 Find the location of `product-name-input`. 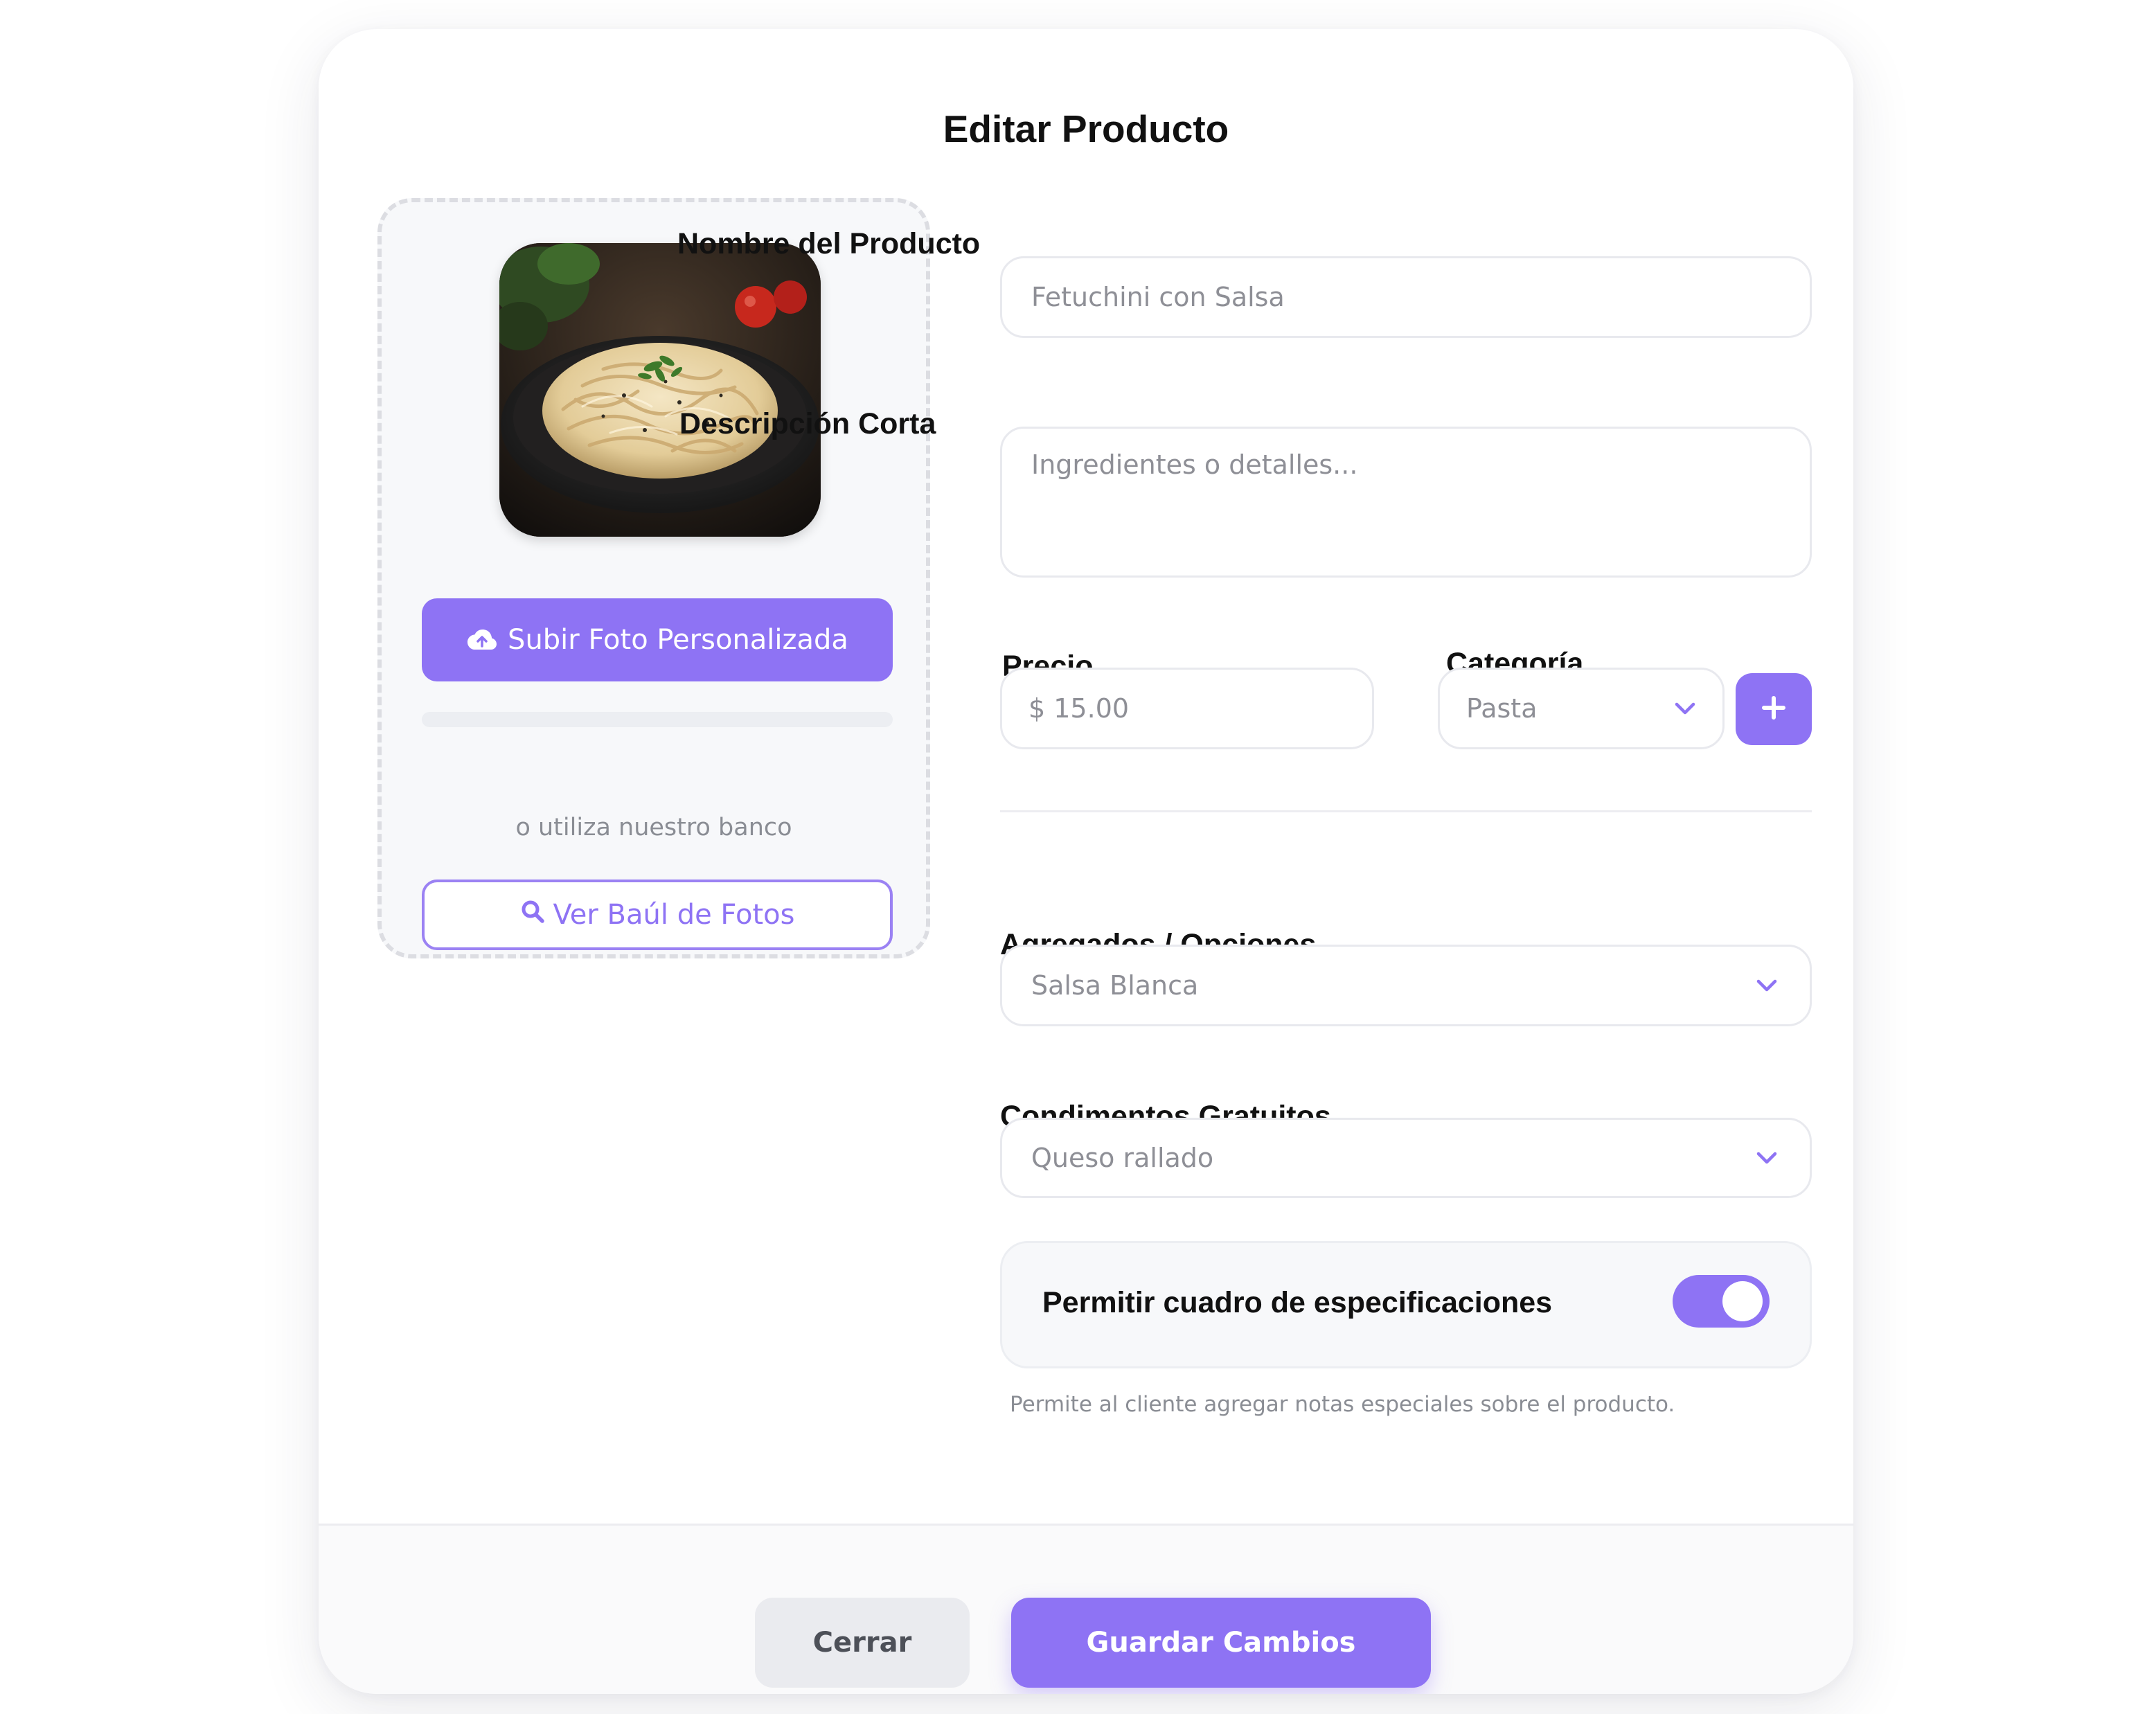

product-name-input is located at coordinates (1406, 297).